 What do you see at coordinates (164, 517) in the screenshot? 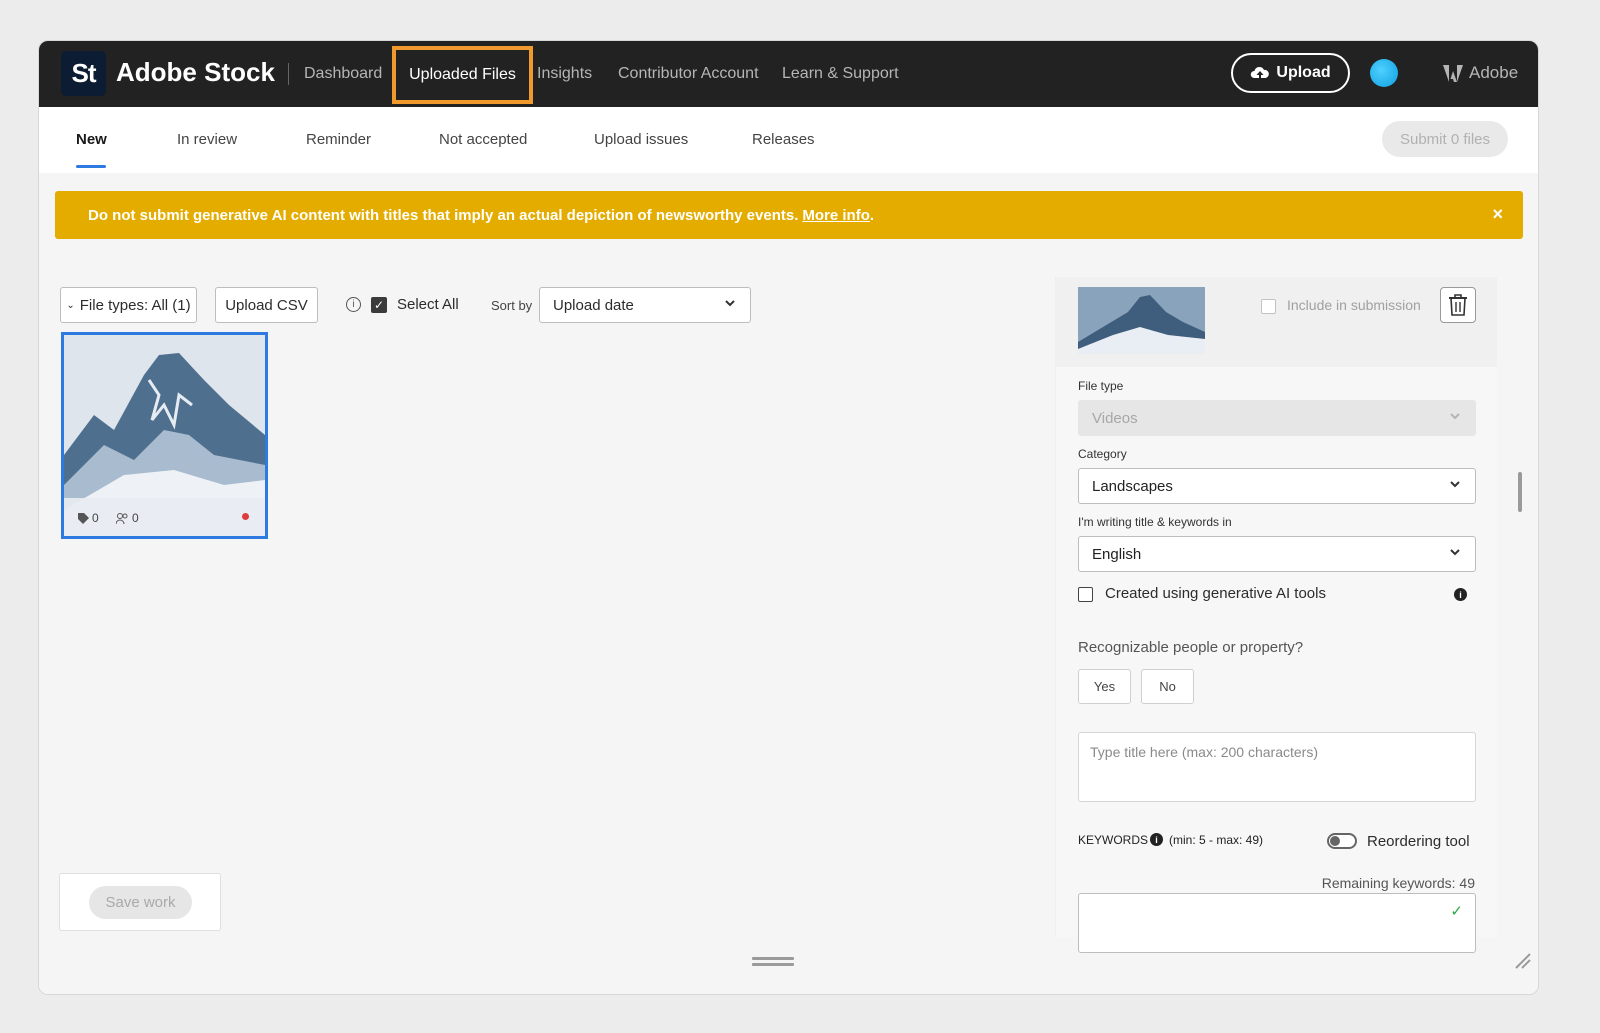
I see `thumbnail-footer: 0 0` at bounding box center [164, 517].